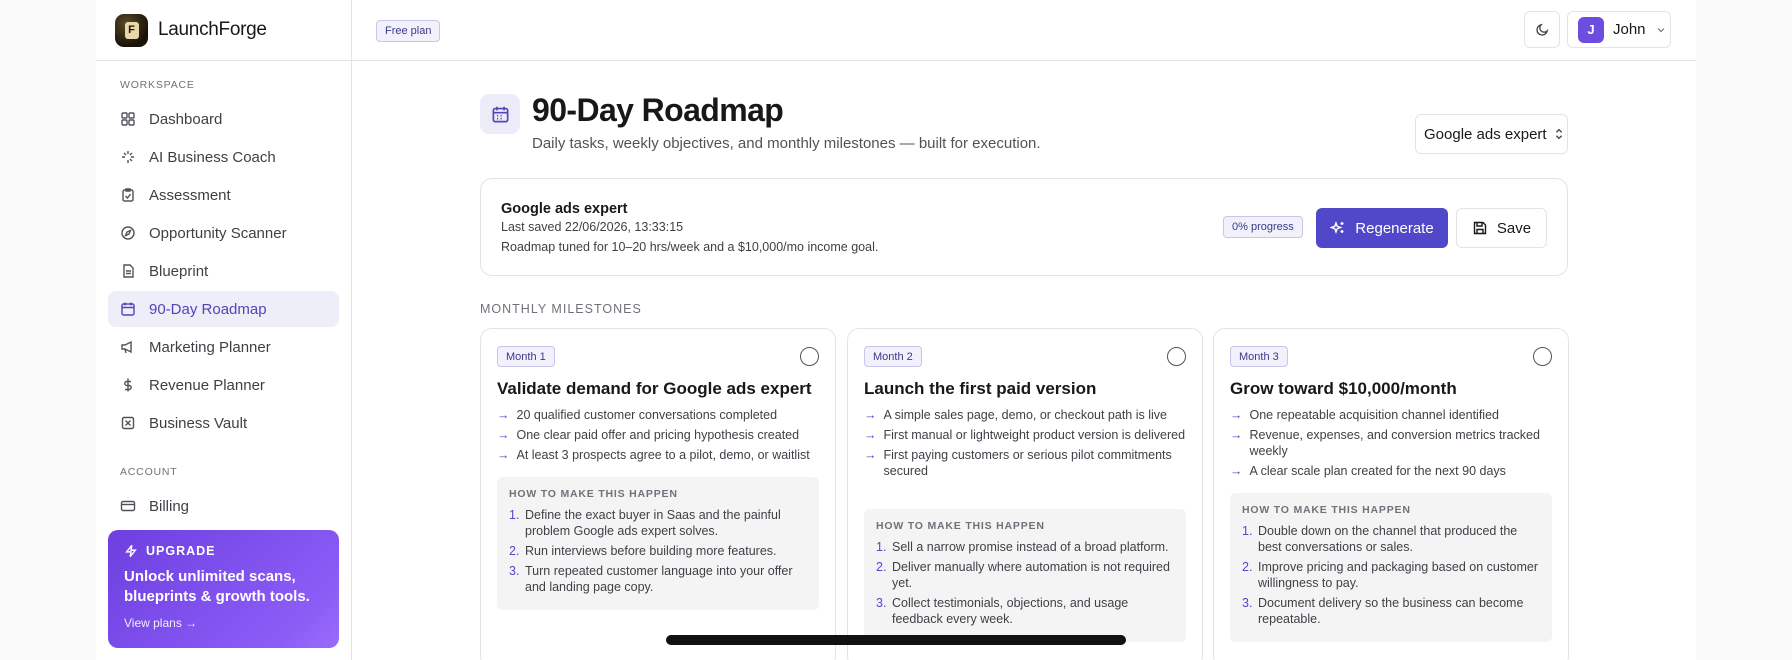  I want to click on sparkle-brain-icon, so click(128, 157).